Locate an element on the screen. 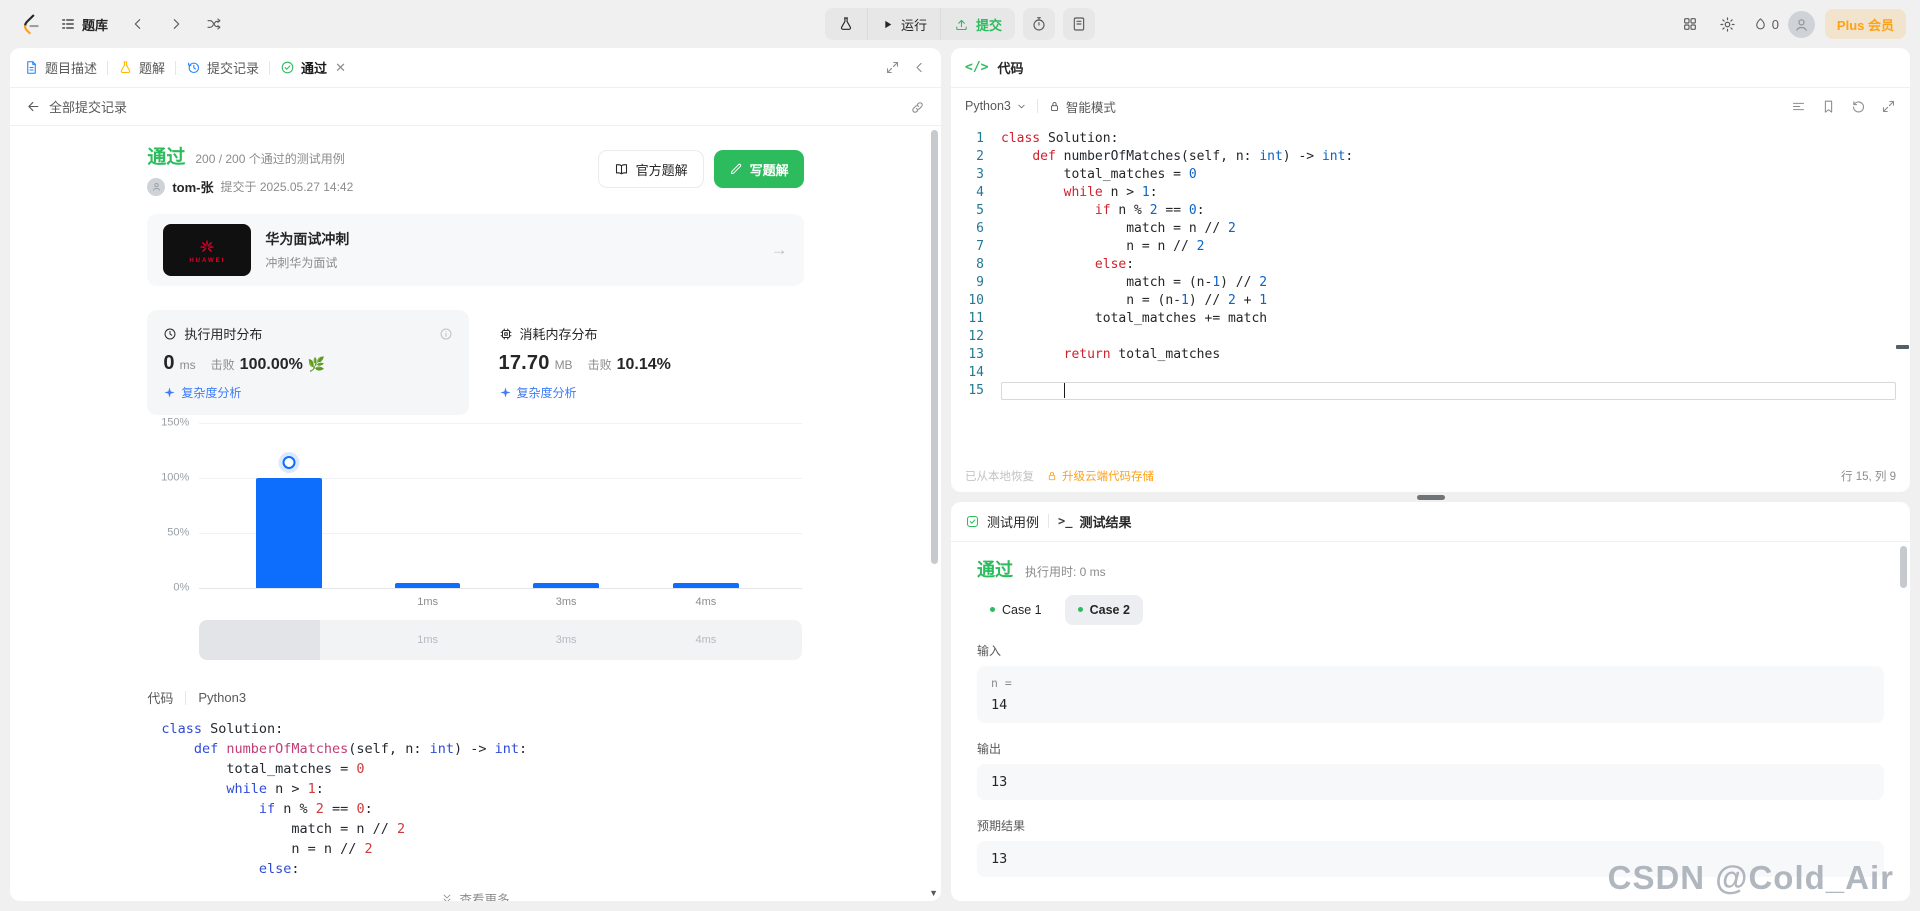 The image size is (1920, 911). info-icon is located at coordinates (446, 334).